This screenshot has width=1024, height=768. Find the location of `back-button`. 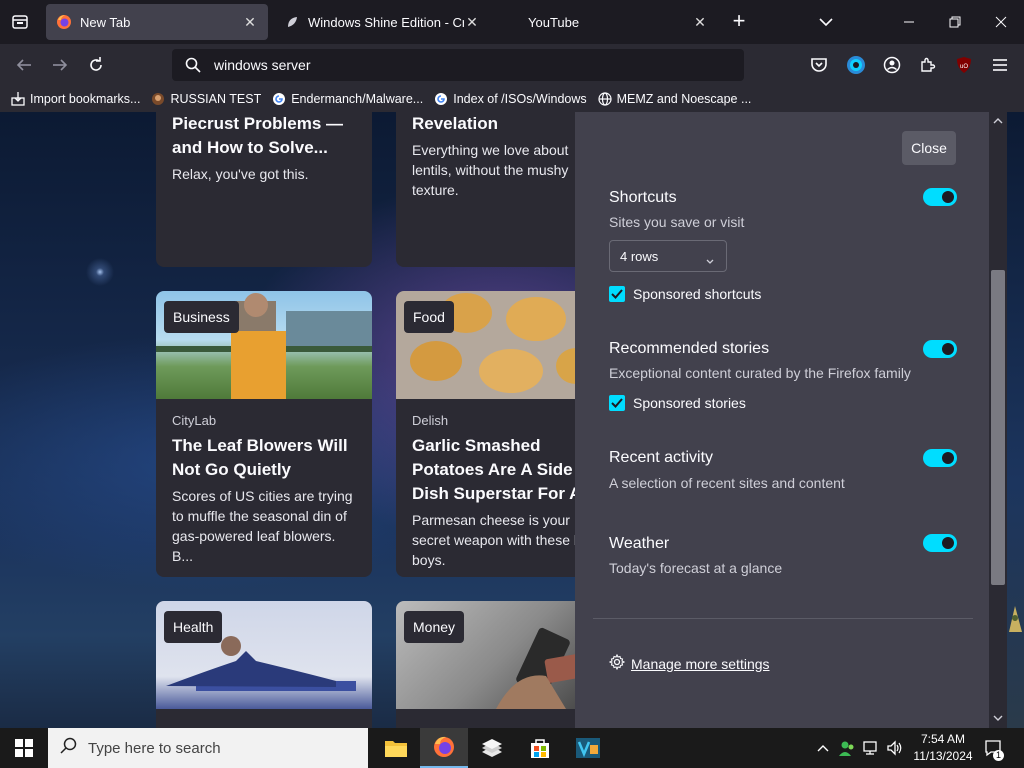

back-button is located at coordinates (24, 65).